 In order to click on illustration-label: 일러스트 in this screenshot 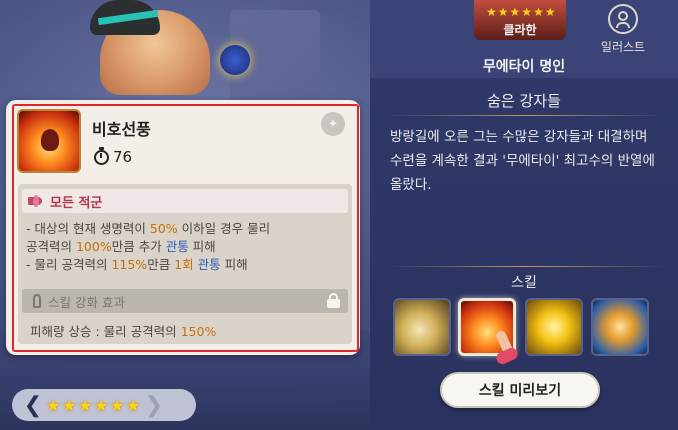, I will do `click(623, 47)`.